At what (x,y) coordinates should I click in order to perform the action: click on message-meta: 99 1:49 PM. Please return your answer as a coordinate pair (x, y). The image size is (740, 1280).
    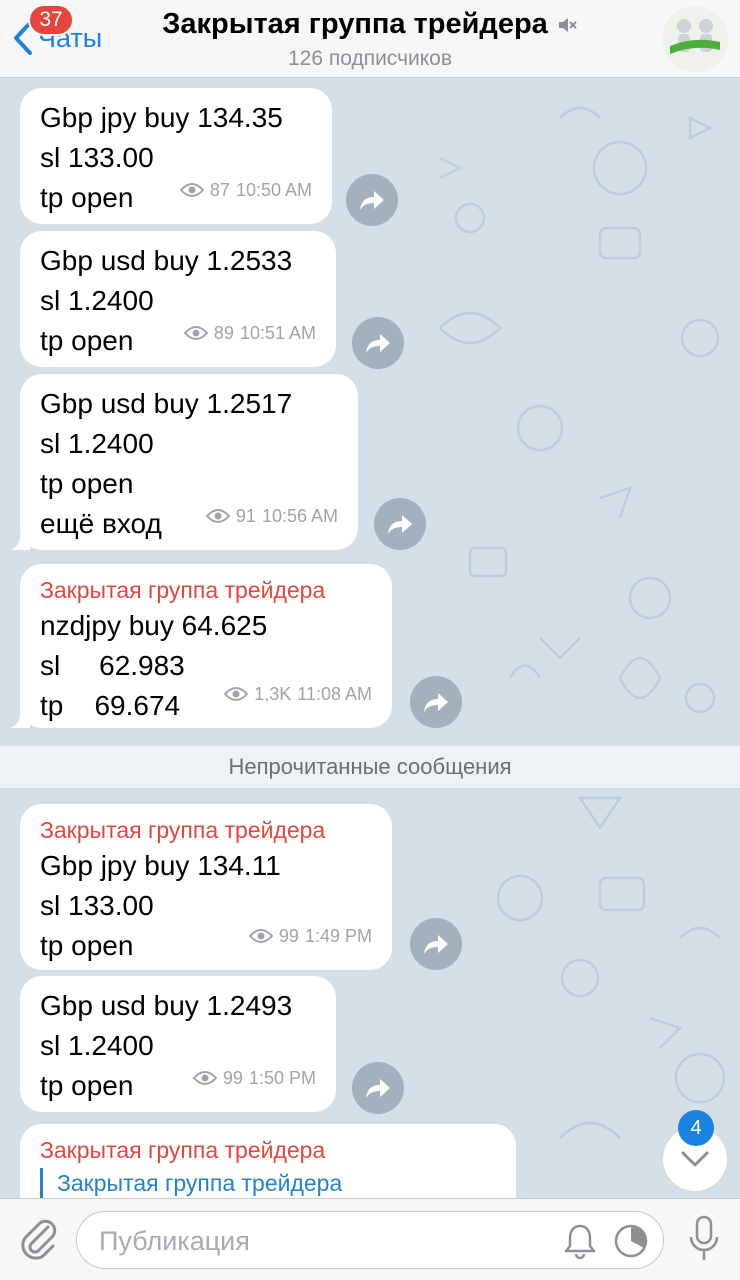
    Looking at the image, I should click on (310, 936).